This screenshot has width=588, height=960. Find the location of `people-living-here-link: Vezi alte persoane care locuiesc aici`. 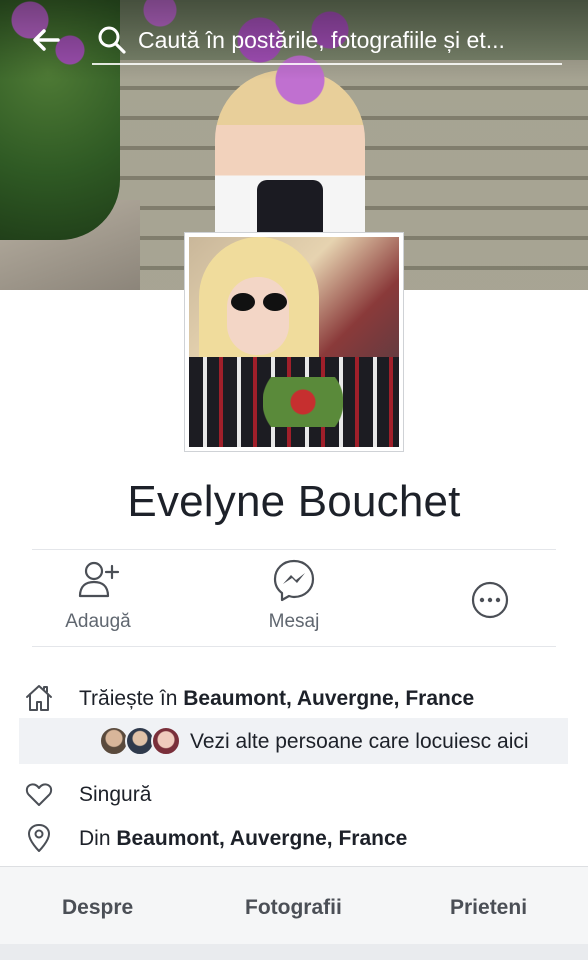

people-living-here-link: Vezi alte persoane care locuiesc aici is located at coordinates (293, 741).